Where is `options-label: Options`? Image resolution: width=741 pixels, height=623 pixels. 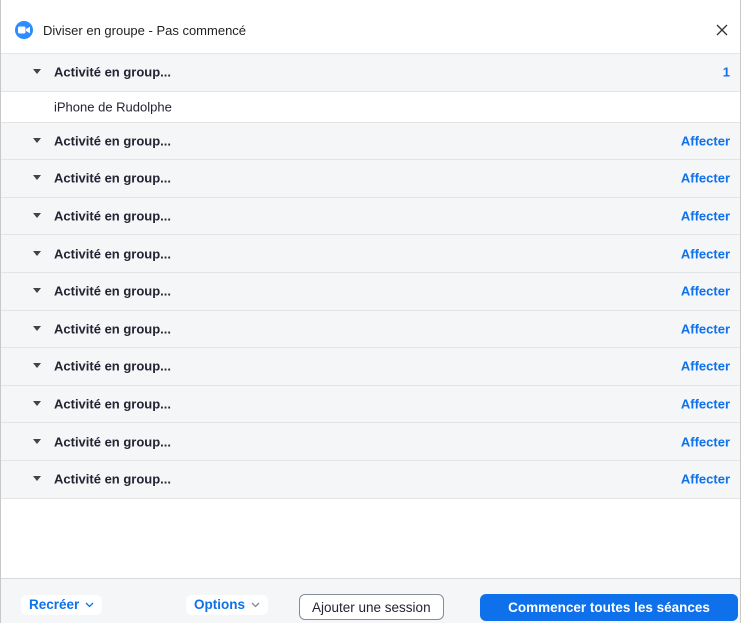 options-label: Options is located at coordinates (219, 604).